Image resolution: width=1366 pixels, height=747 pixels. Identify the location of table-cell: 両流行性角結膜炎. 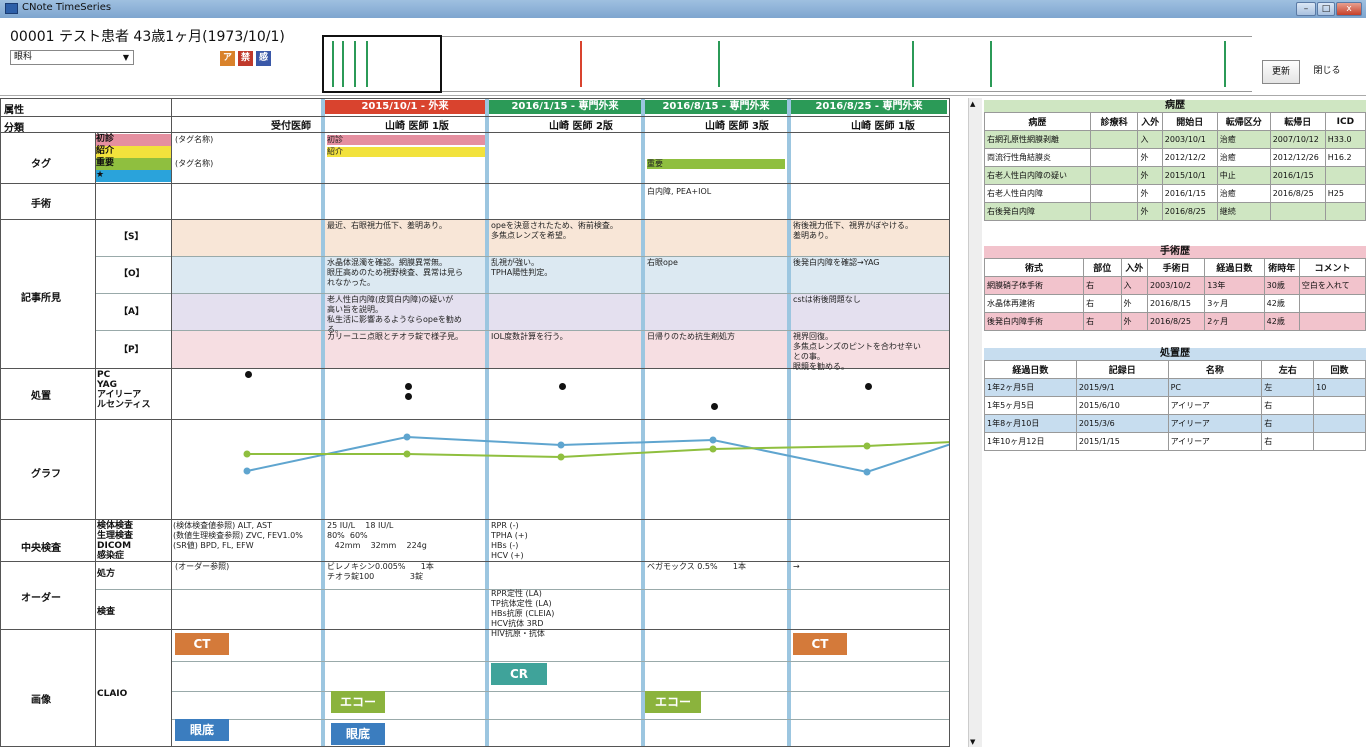
(1037, 157).